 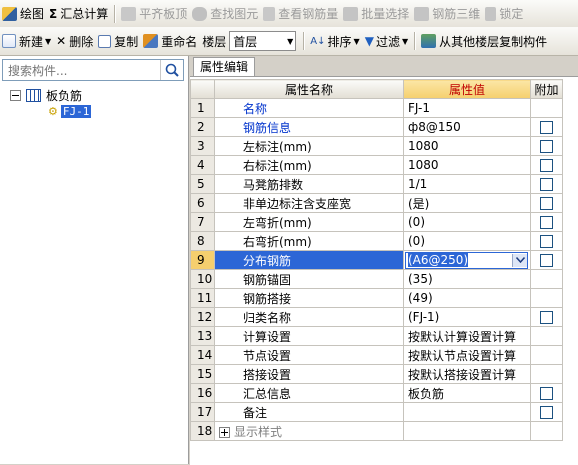 I want to click on table-row: 12 归类名称 (FJ-1), so click(x=376, y=317).